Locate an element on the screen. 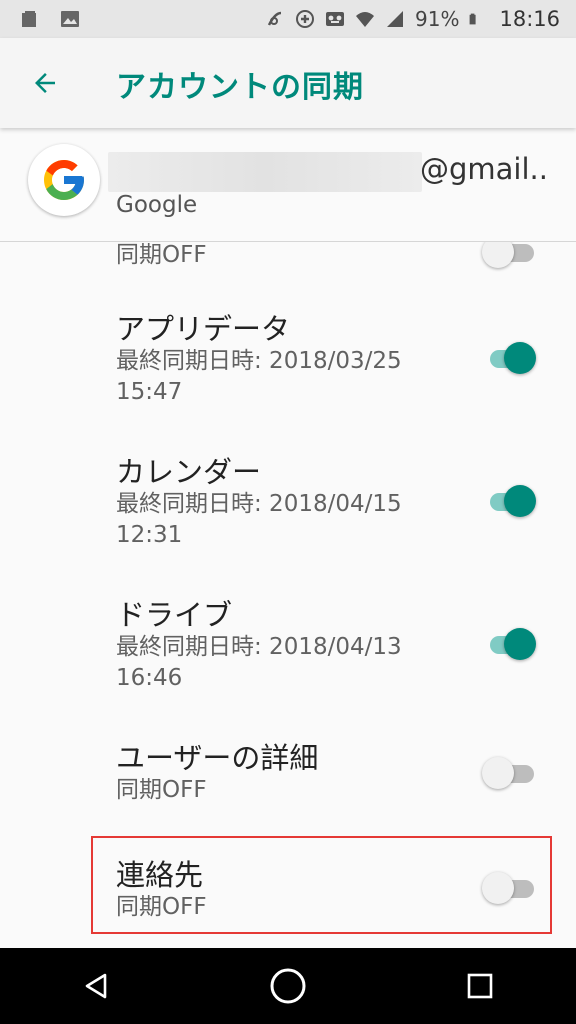 The image size is (576, 1024). highlight-box is located at coordinates (321, 885).